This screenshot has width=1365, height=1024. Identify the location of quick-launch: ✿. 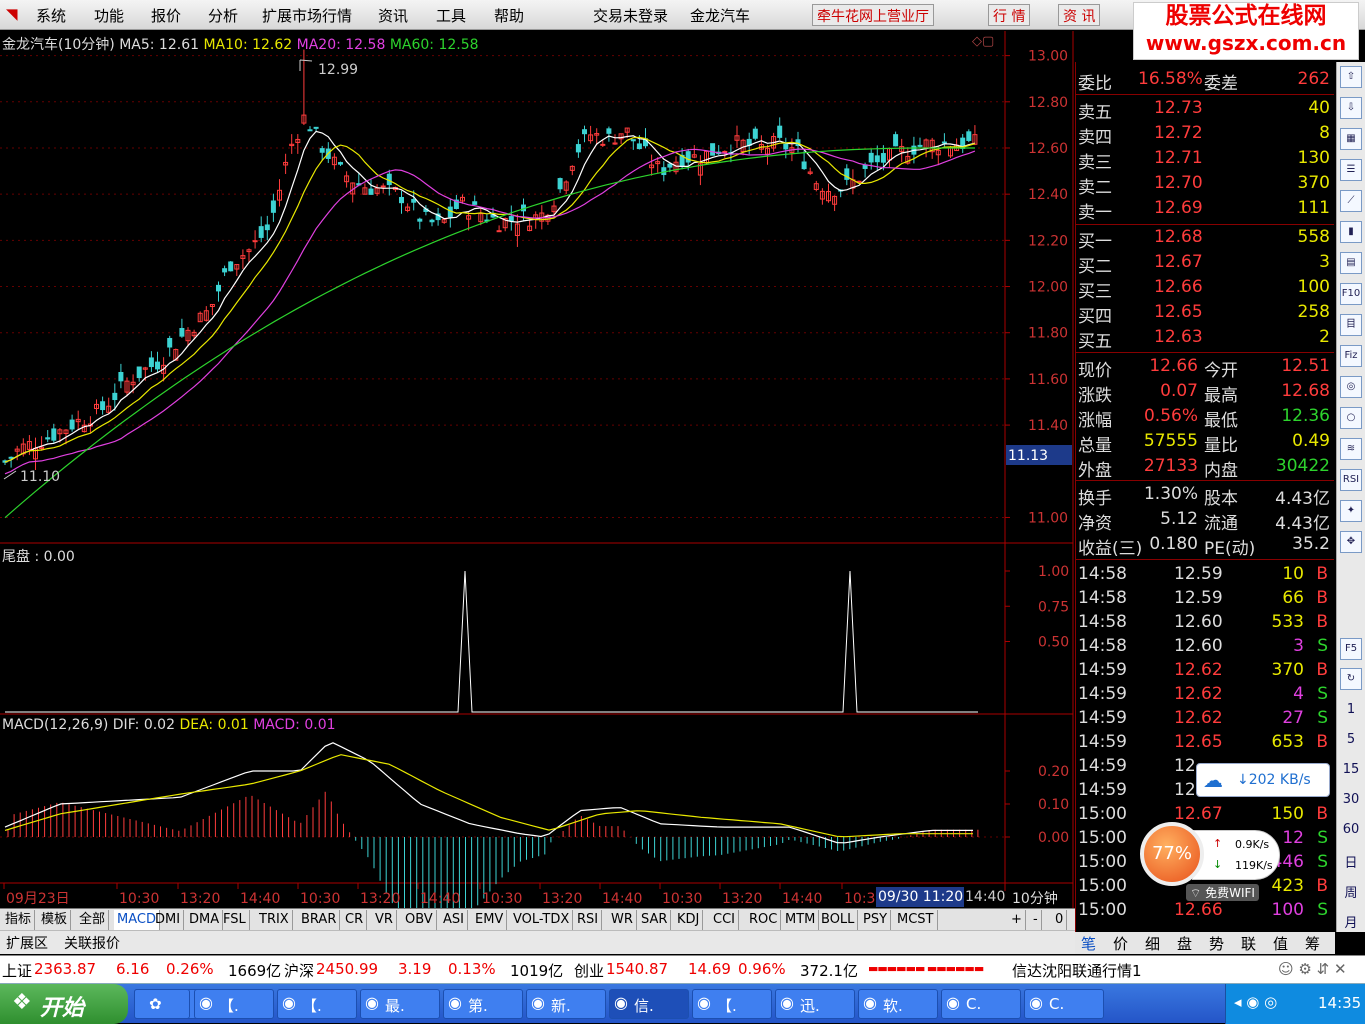
(162, 1004).